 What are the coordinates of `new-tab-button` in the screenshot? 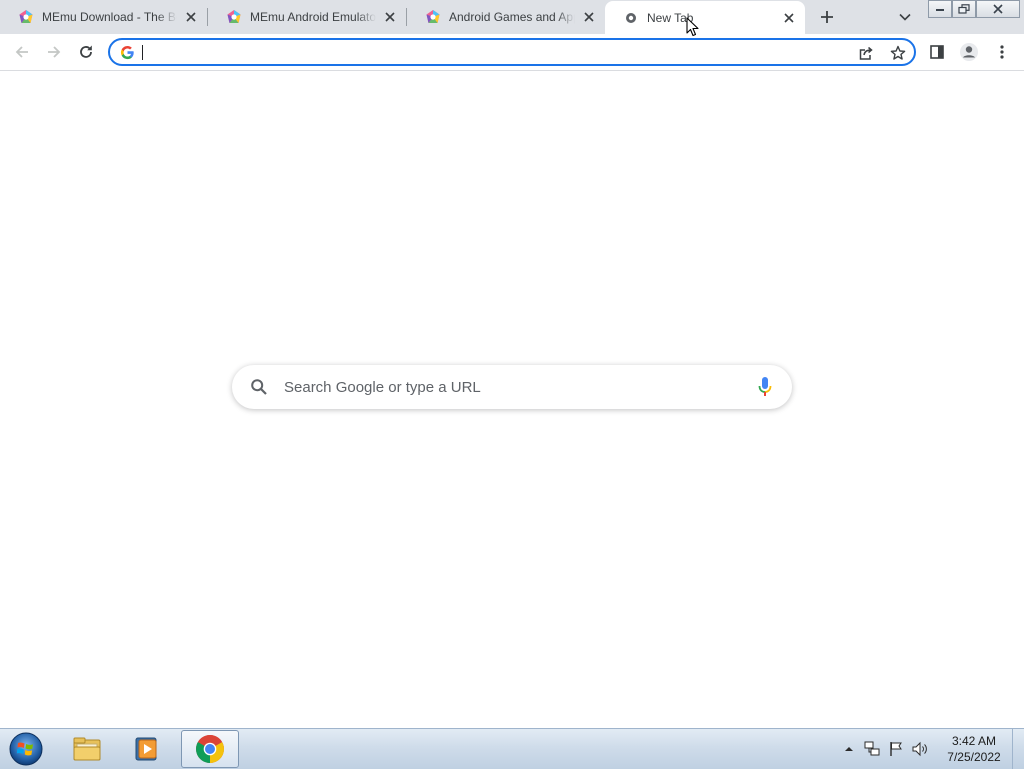 It's located at (827, 17).